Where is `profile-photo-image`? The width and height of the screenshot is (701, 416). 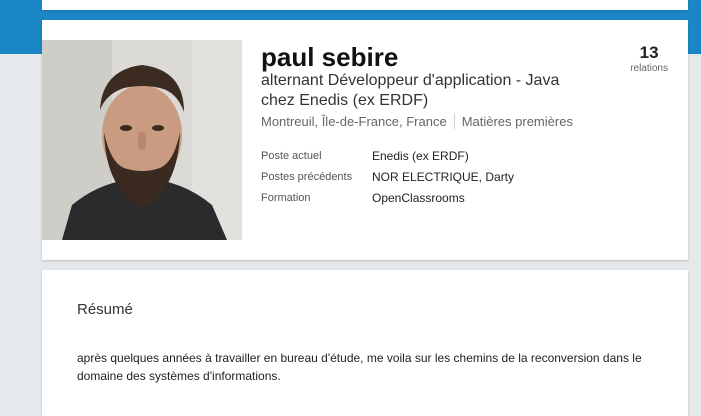 profile-photo-image is located at coordinates (142, 140).